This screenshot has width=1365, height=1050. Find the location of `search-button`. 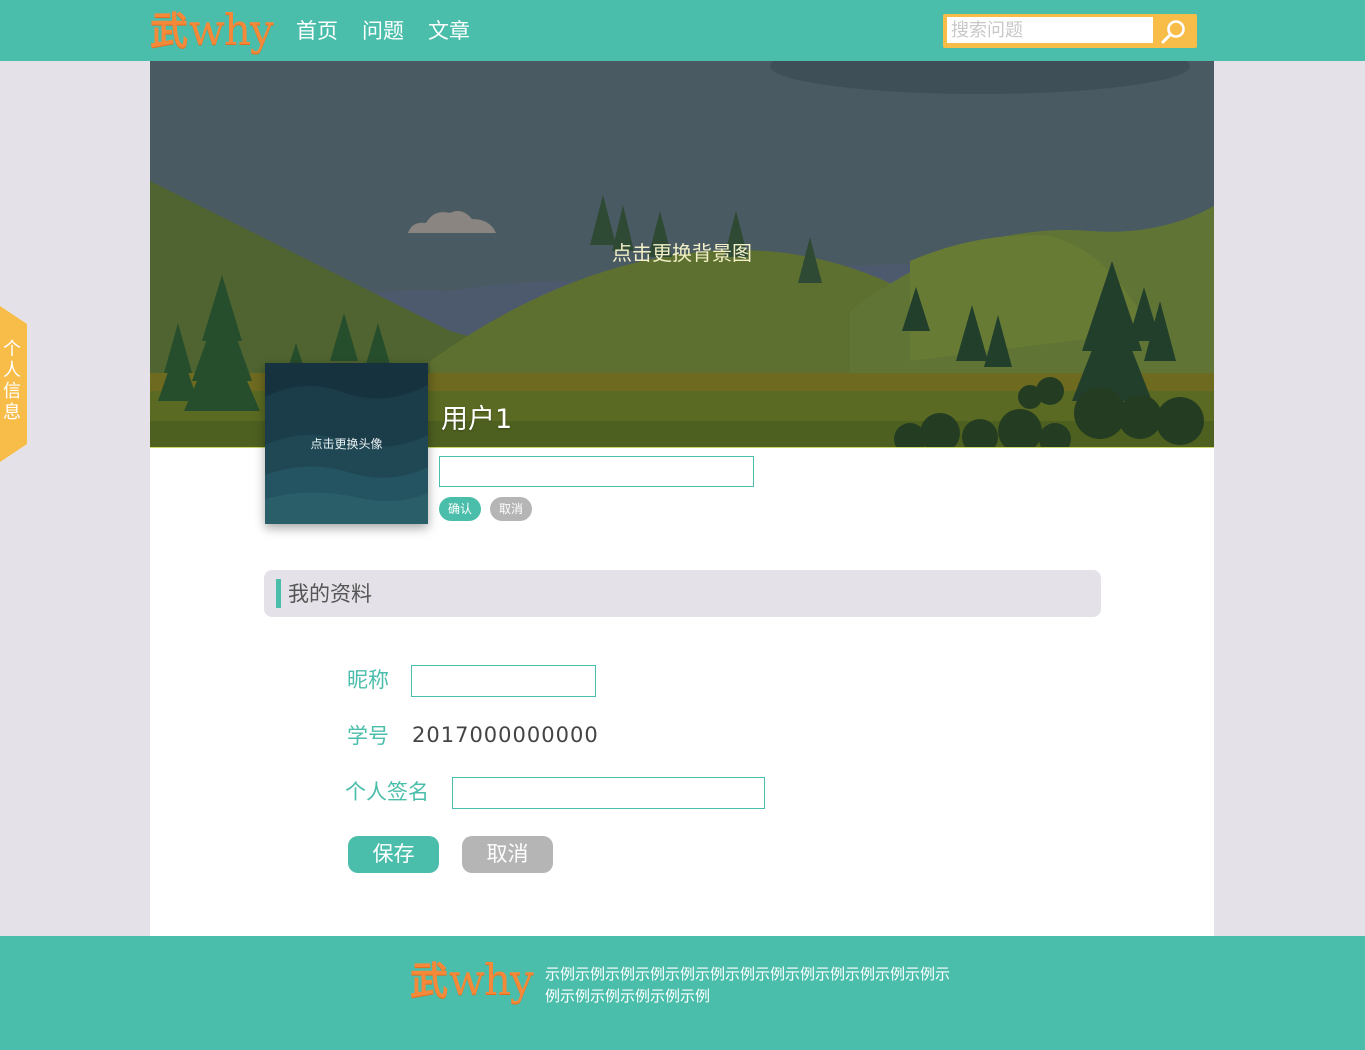

search-button is located at coordinates (1173, 32).